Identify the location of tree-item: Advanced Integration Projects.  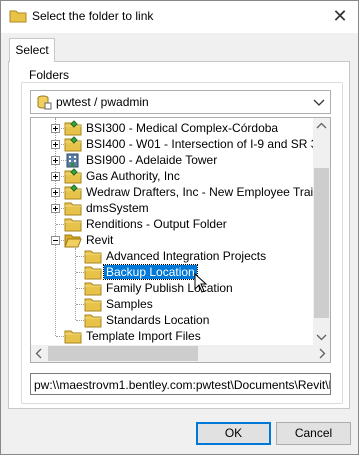
(172, 256).